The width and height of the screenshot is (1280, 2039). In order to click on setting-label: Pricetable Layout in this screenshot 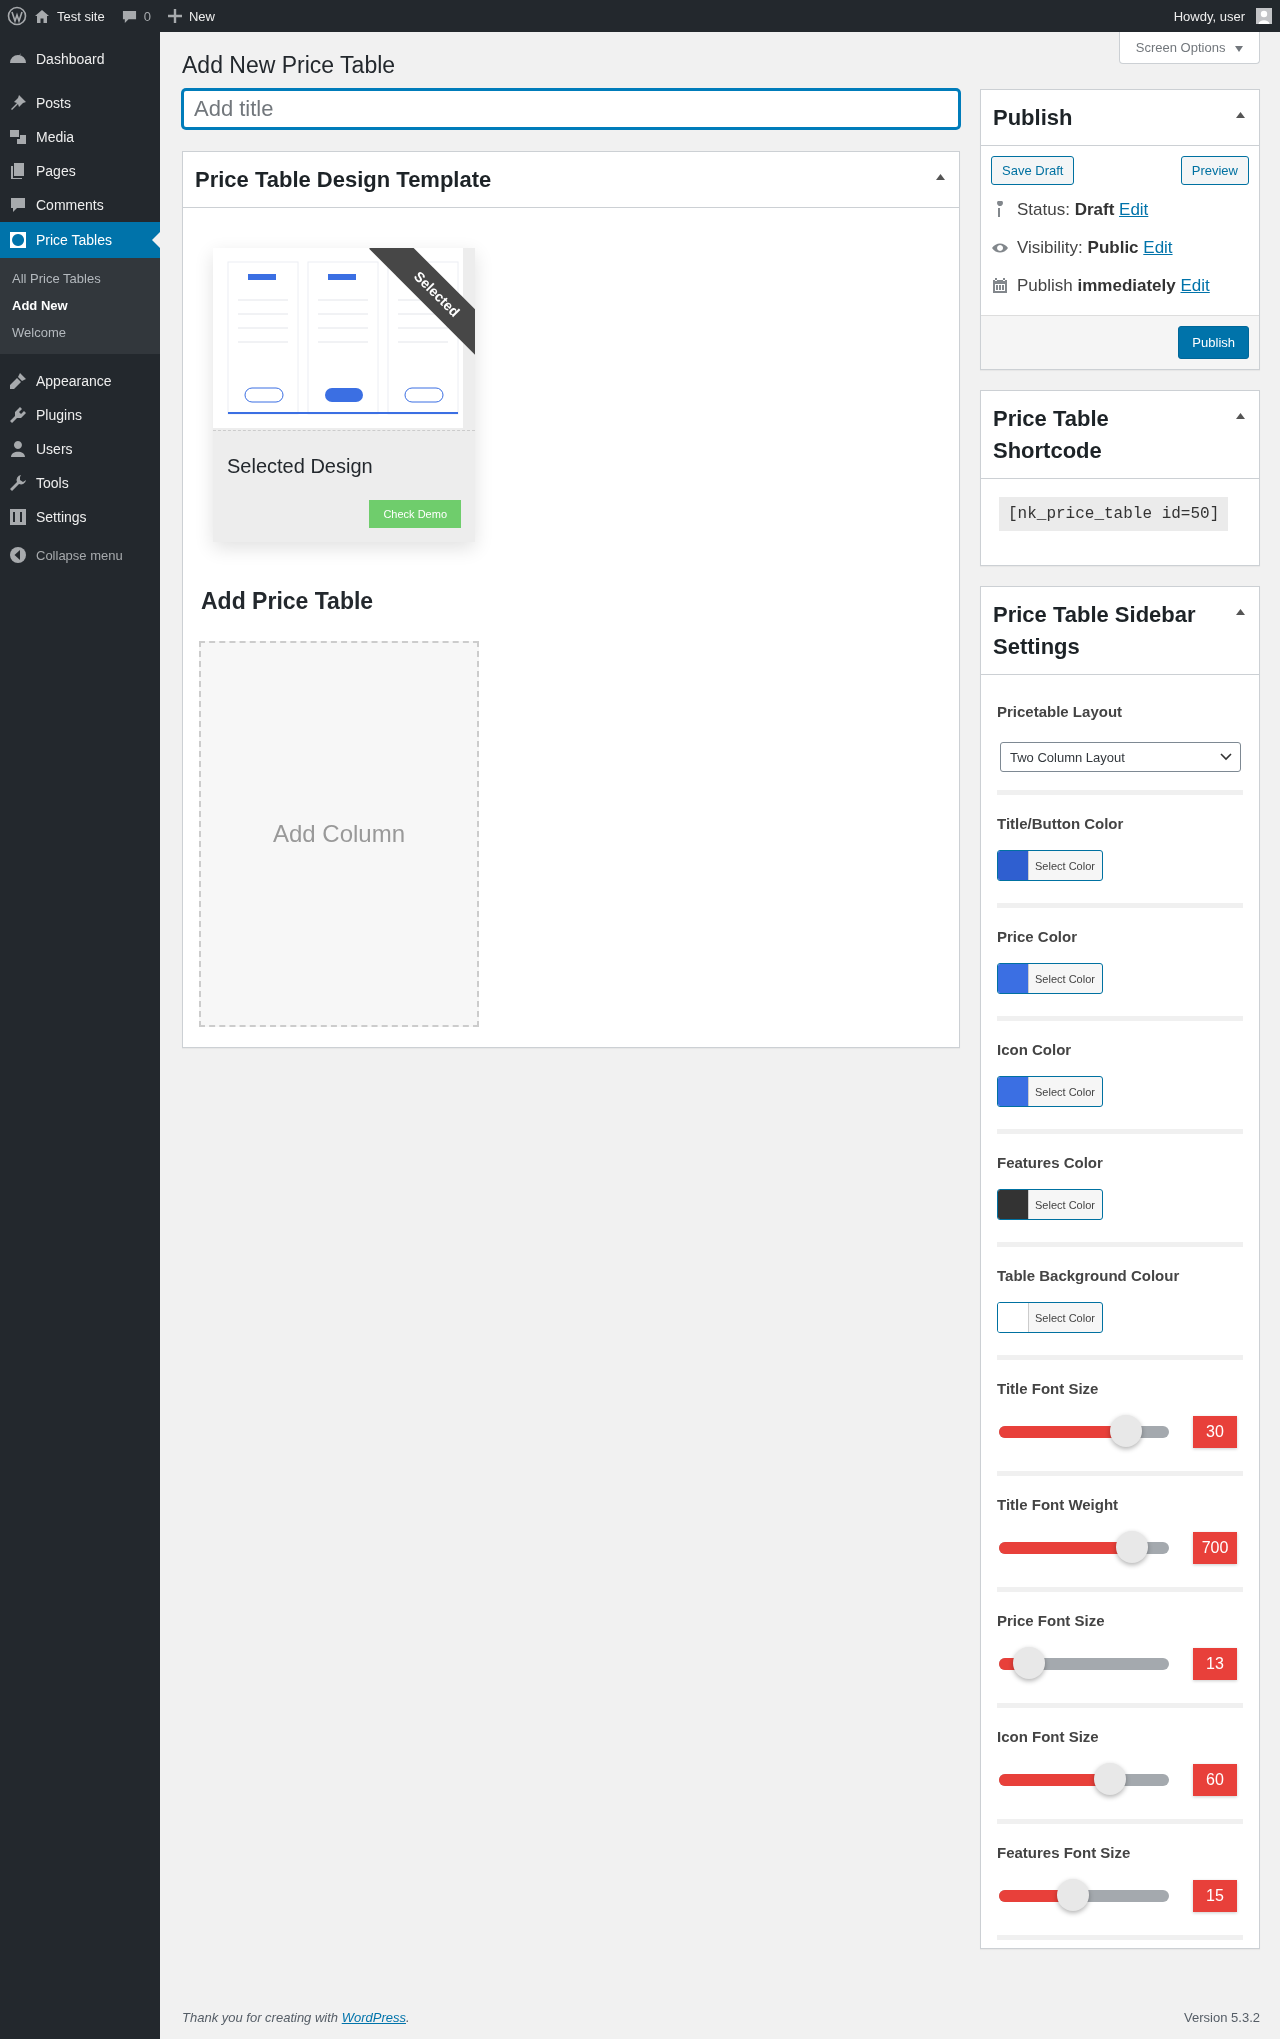, I will do `click(1060, 711)`.